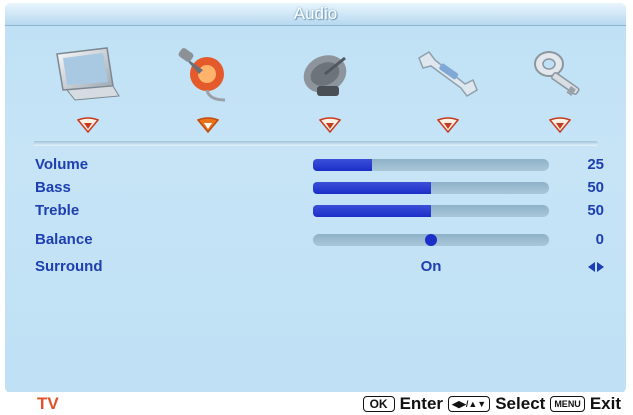 This screenshot has height=415, width=633. I want to click on bass-row: Bass 50, so click(315, 188).